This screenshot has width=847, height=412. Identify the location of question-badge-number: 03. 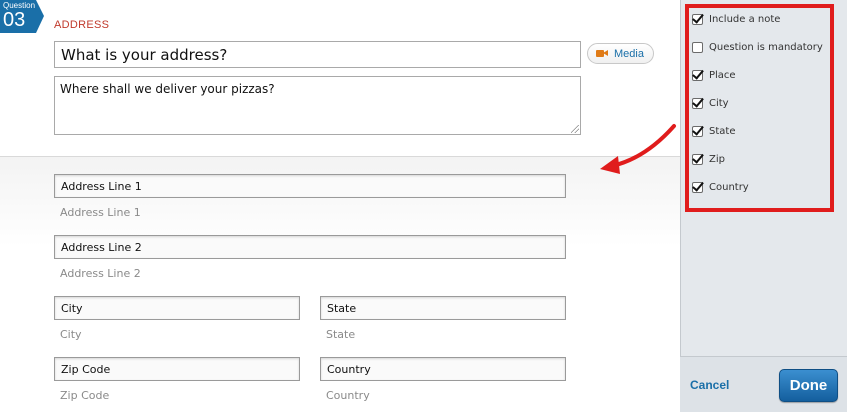
(14, 20).